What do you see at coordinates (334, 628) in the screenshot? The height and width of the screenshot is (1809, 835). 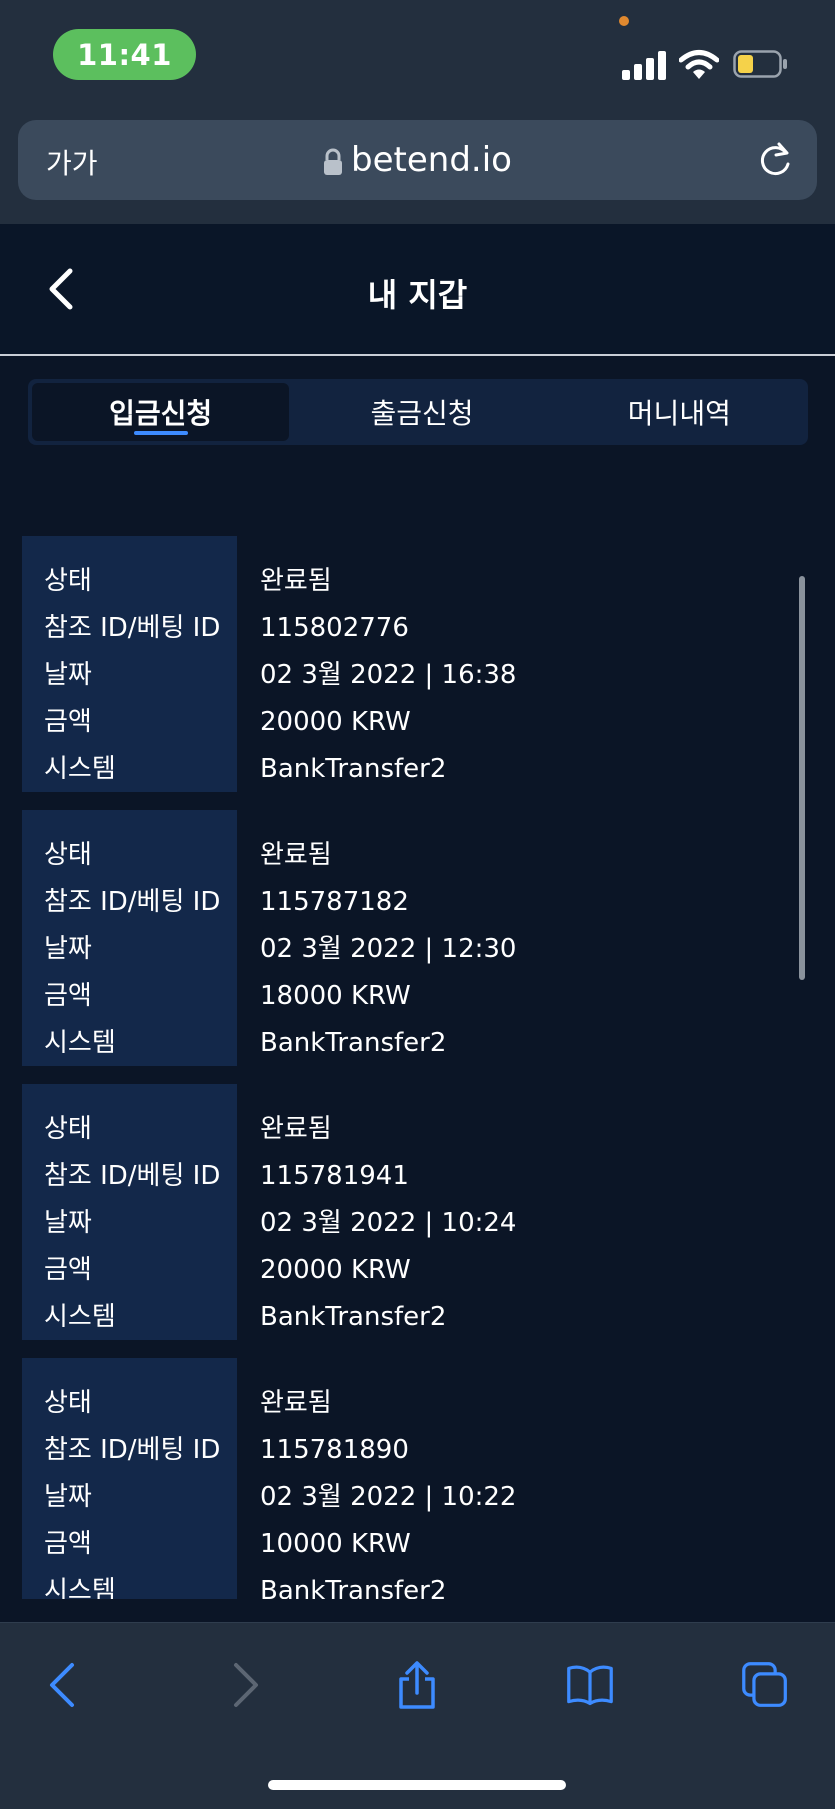 I see `ref-id-value: 115802776` at bounding box center [334, 628].